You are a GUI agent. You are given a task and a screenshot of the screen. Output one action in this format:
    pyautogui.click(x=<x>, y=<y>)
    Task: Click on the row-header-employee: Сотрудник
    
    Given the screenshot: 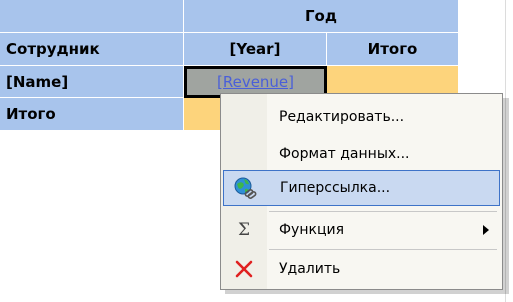 What is the action you would take?
    pyautogui.click(x=92, y=49)
    